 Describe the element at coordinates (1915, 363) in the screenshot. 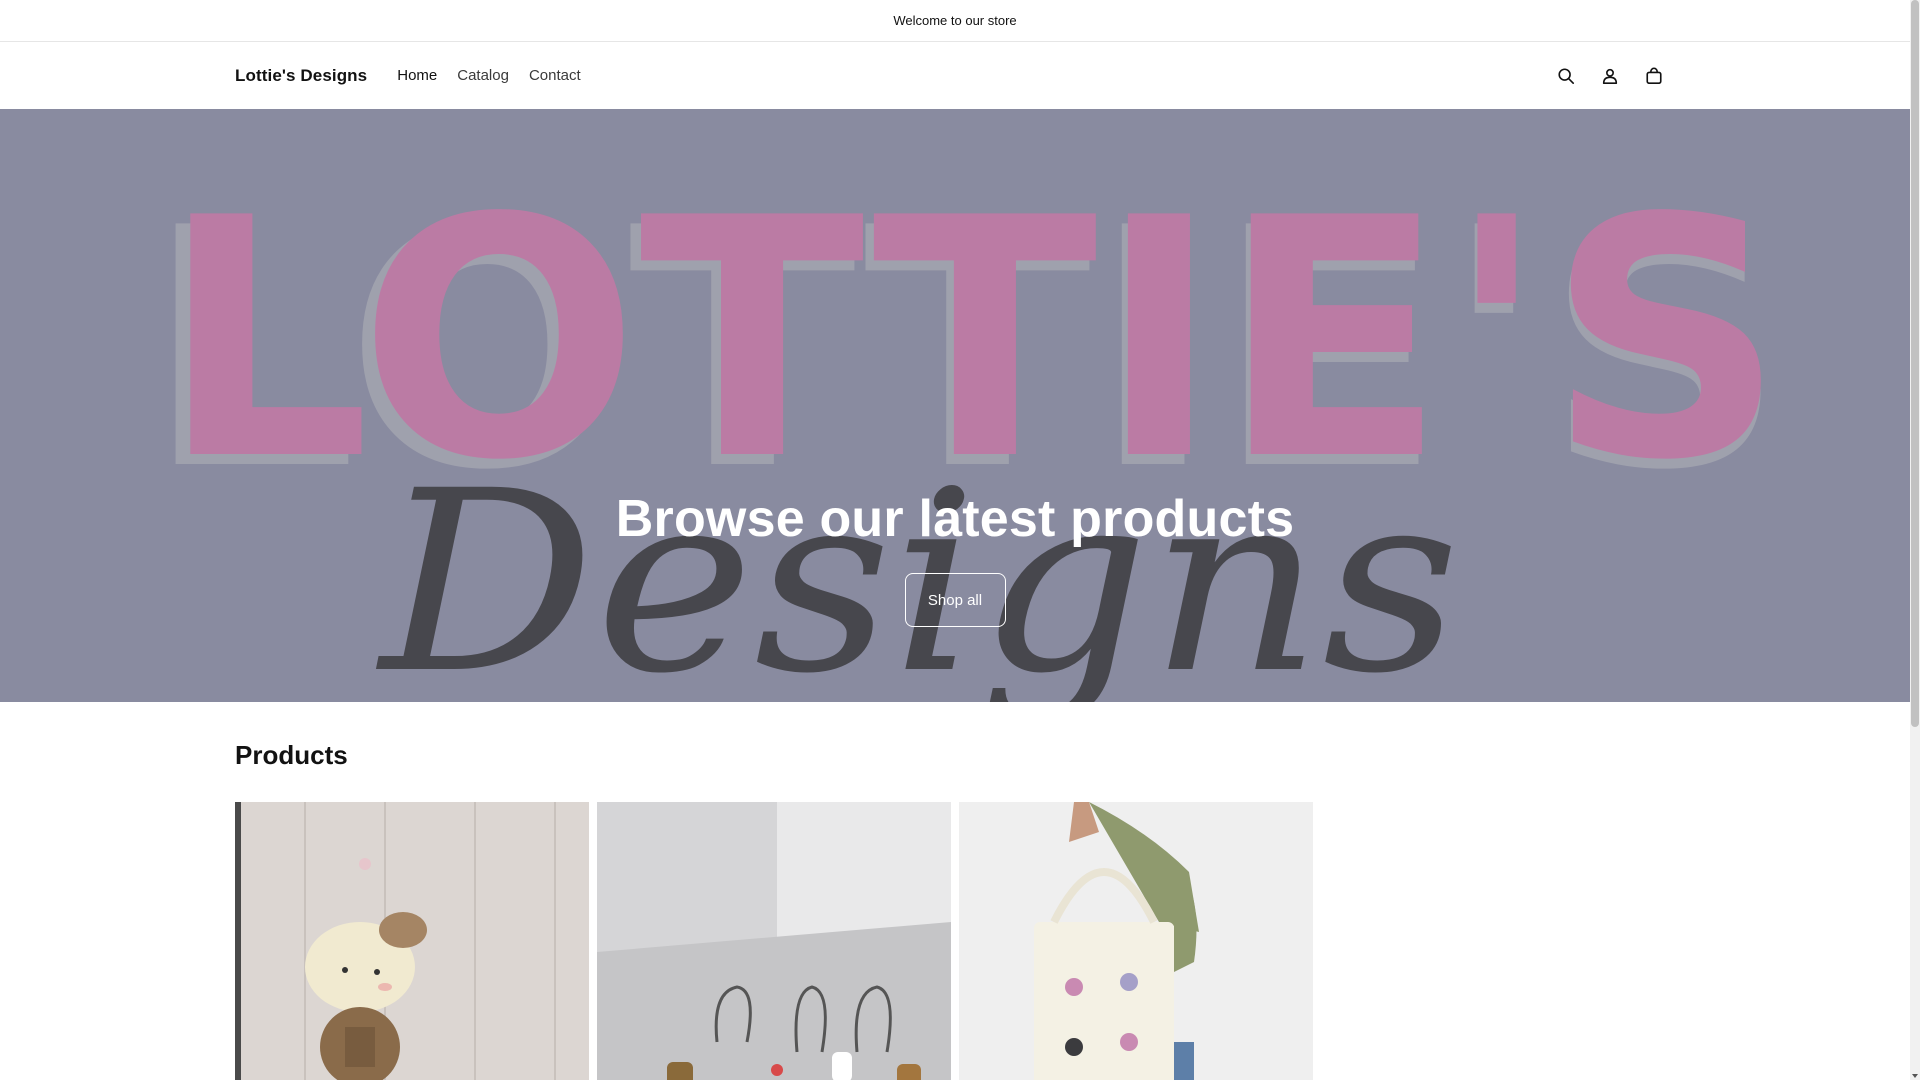

I see `scrollbar-thumb` at that location.